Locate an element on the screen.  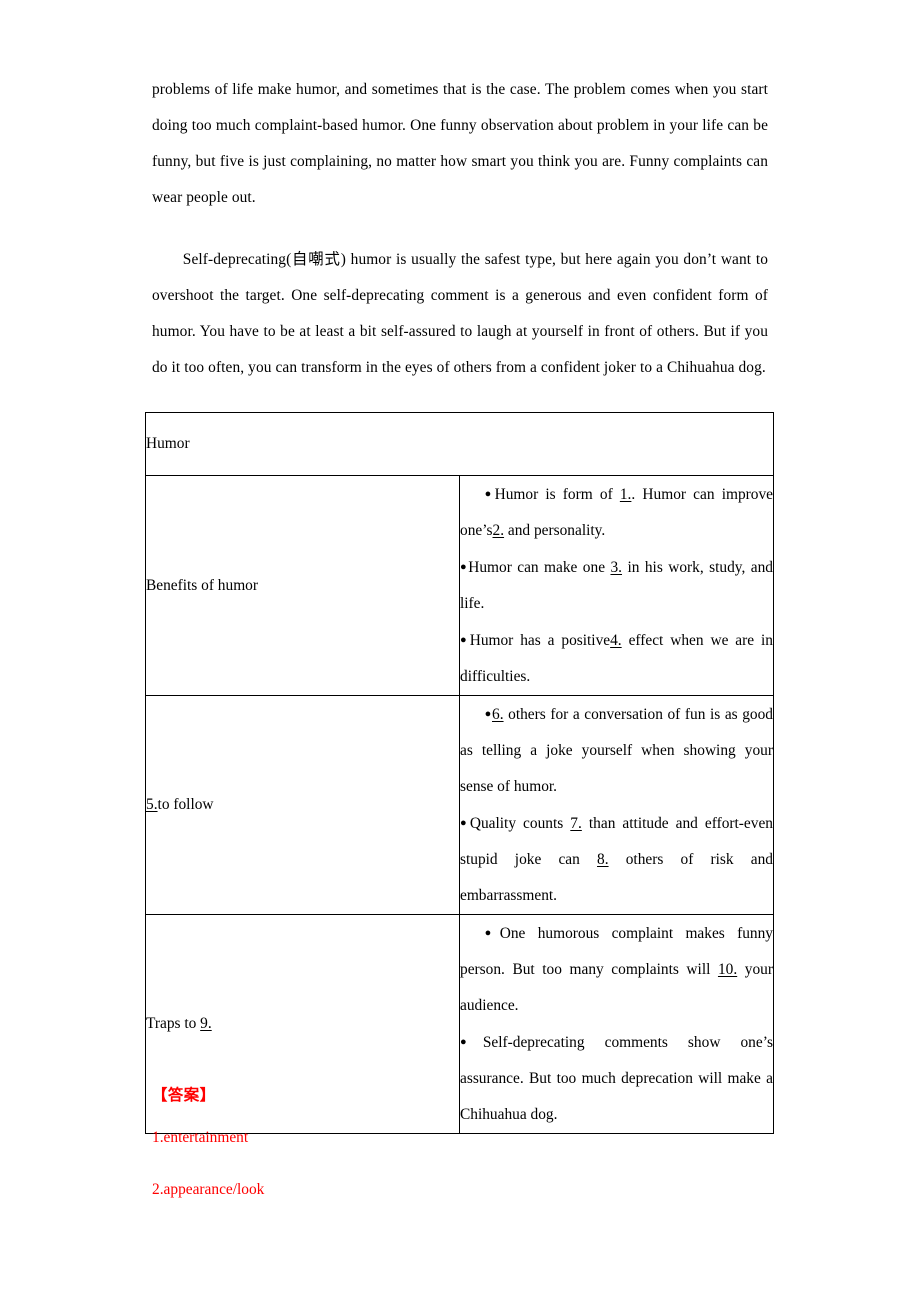
seg: Humor is form of is located at coordinates (557, 494).